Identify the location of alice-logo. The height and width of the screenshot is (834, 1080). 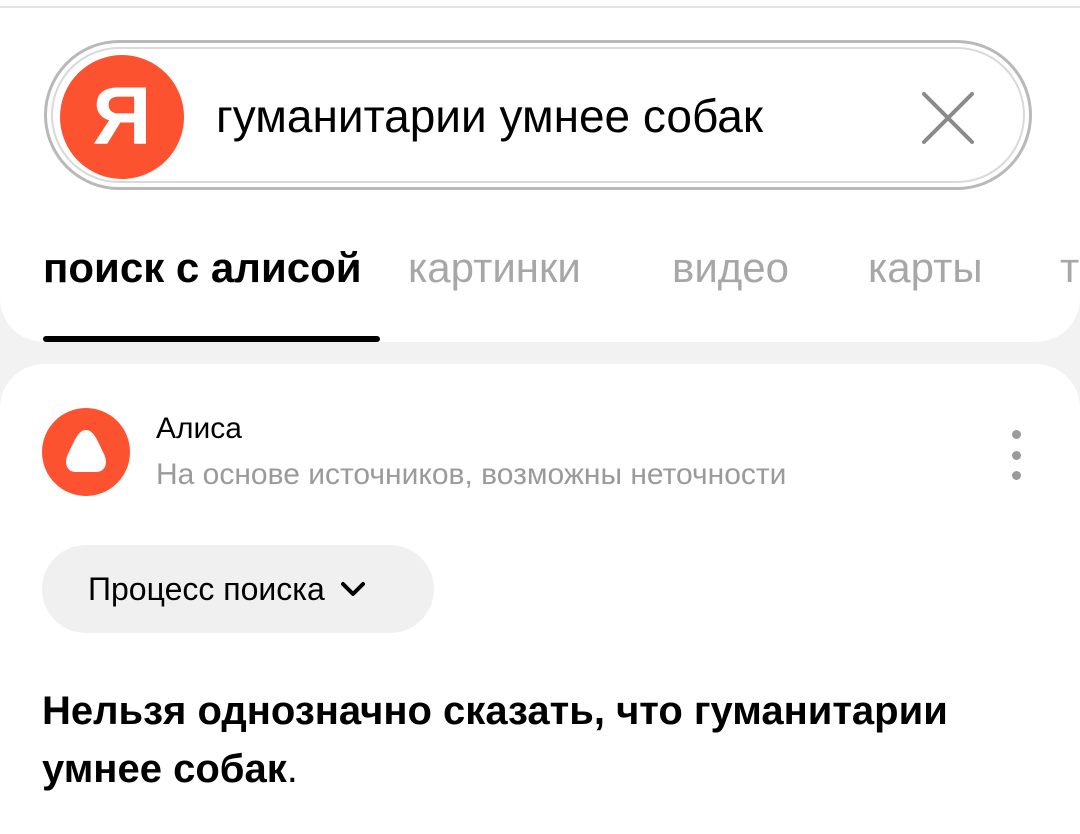
(86, 452).